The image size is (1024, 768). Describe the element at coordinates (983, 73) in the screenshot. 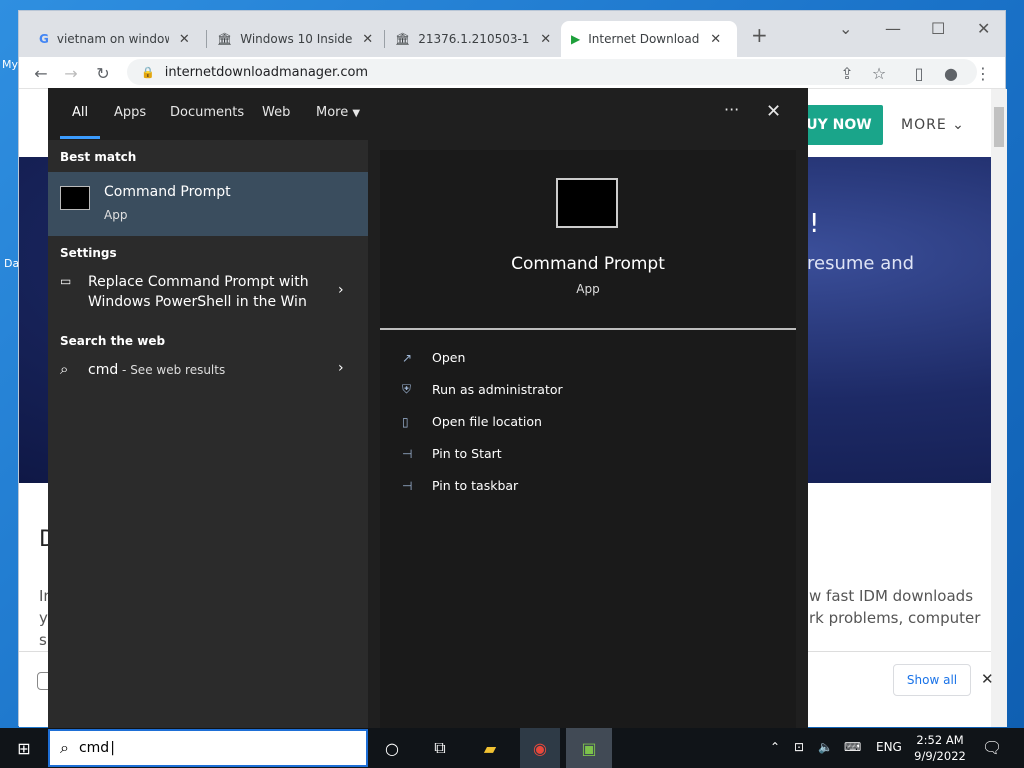

I see `menu-icon: ⋮` at that location.